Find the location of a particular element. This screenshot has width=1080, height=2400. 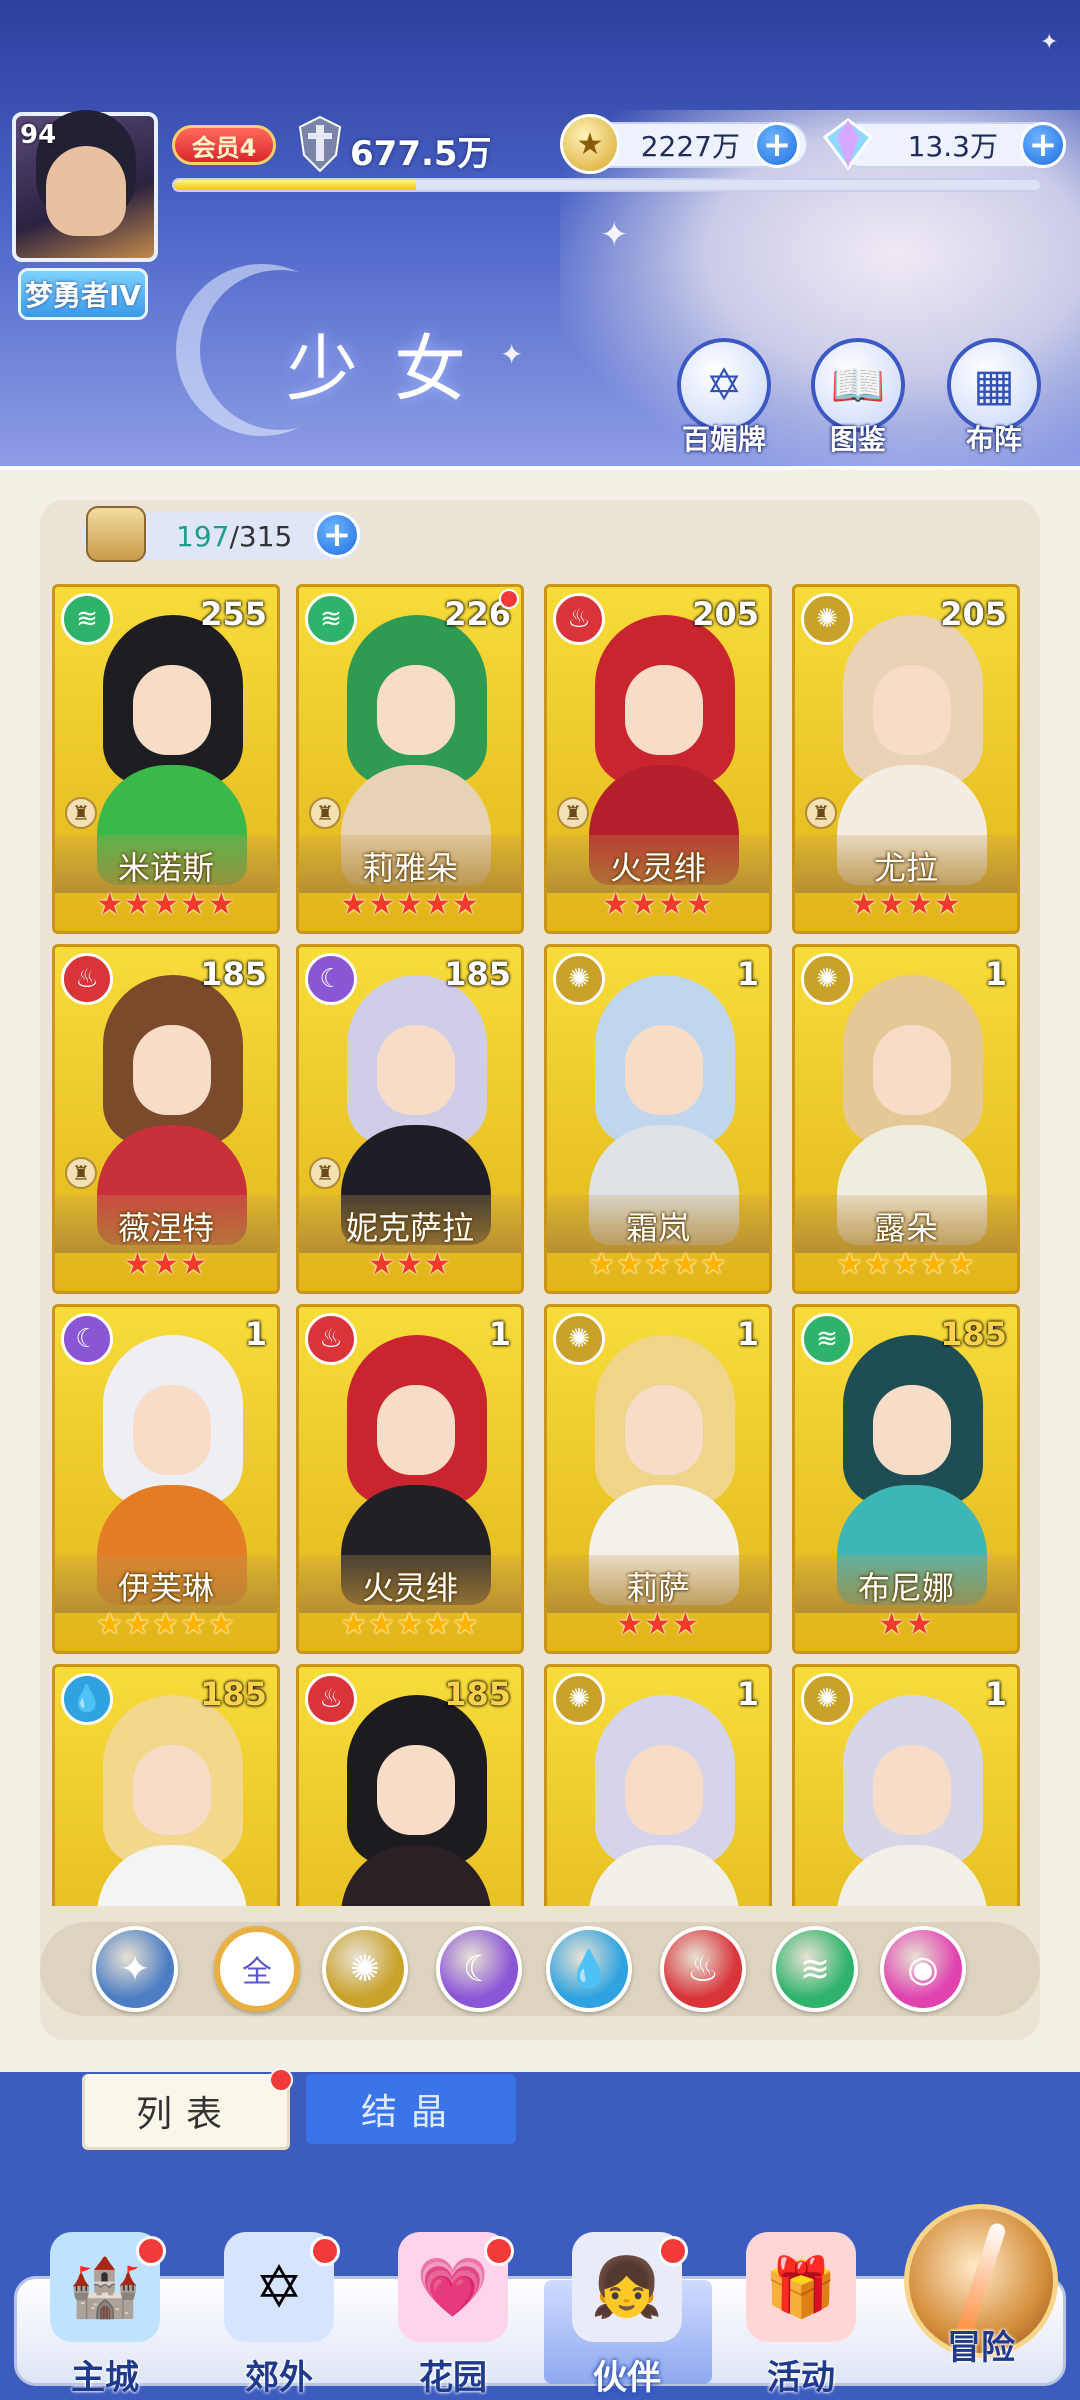

nav-events: 🎁 活动 is located at coordinates (801, 2315).